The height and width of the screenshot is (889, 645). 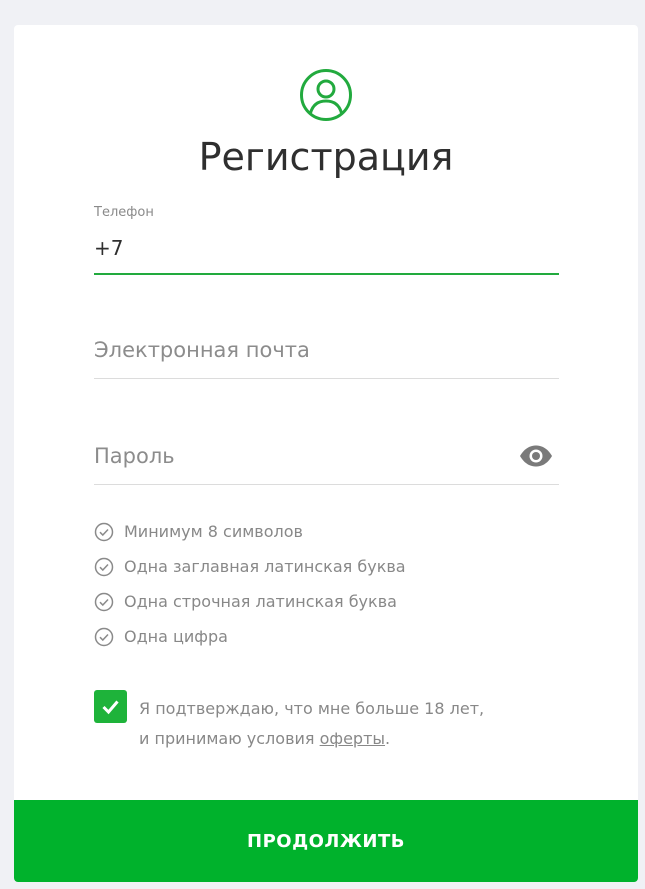 What do you see at coordinates (352, 738) in the screenshot?
I see `offer-link: оферты` at bounding box center [352, 738].